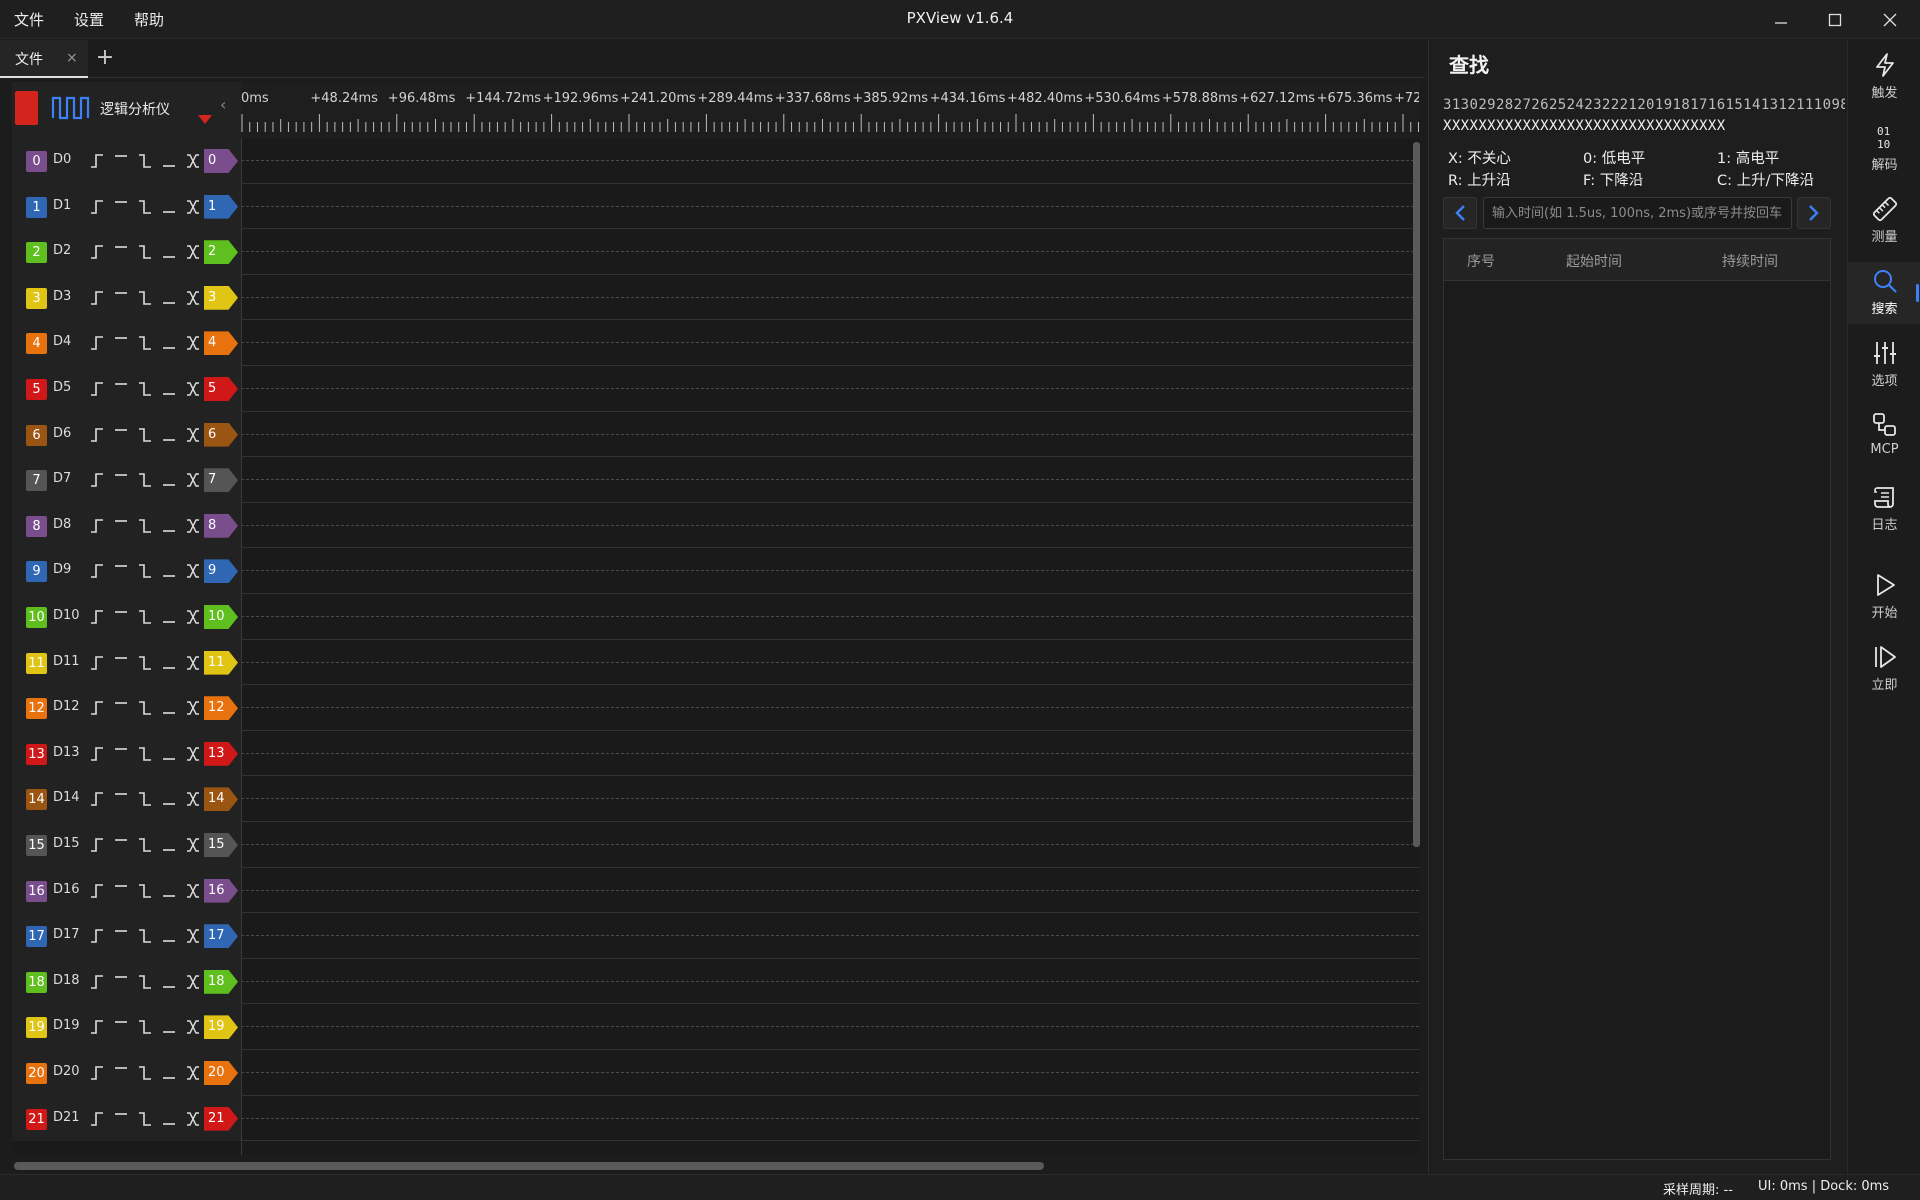 The image size is (1920, 1200). Describe the element at coordinates (1884, 437) in the screenshot. I see `sidebar-item-mcp: MCP` at that location.